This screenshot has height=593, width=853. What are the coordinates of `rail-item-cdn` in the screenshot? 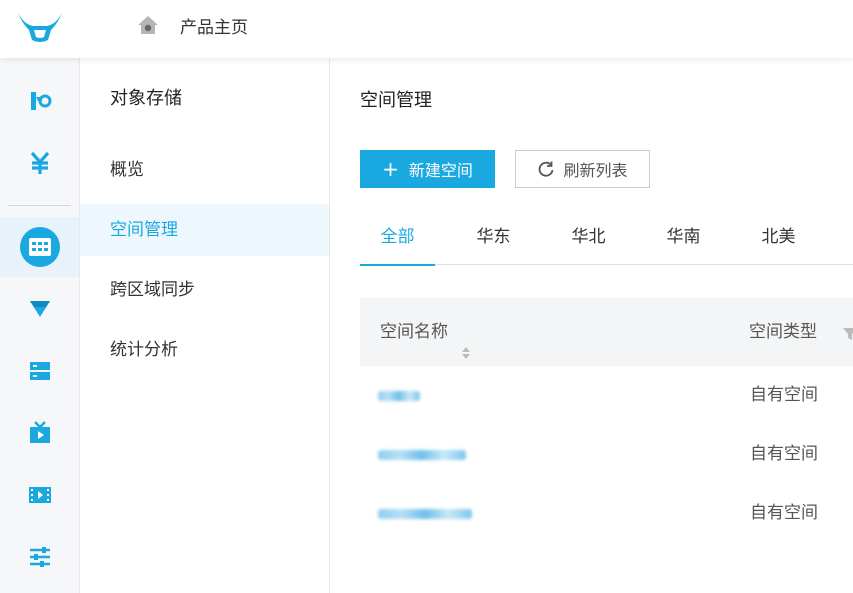 It's located at (39, 310).